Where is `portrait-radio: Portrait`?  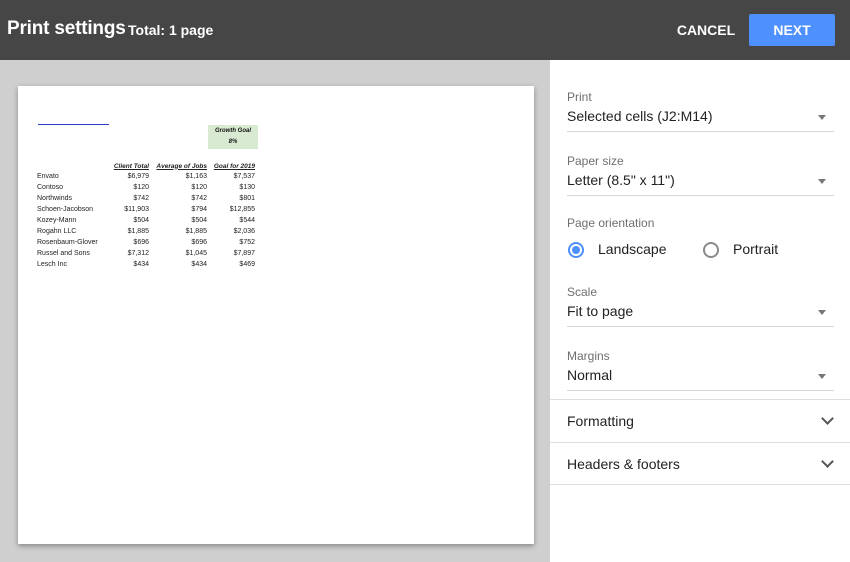 portrait-radio: Portrait is located at coordinates (753, 250).